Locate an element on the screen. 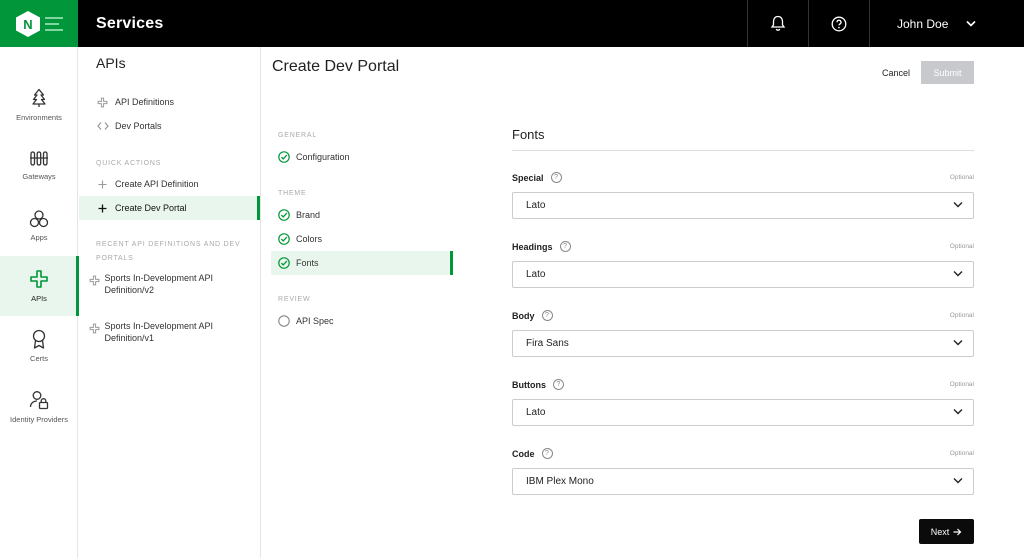  panel-item-label: Dev Portals is located at coordinates (138, 126).